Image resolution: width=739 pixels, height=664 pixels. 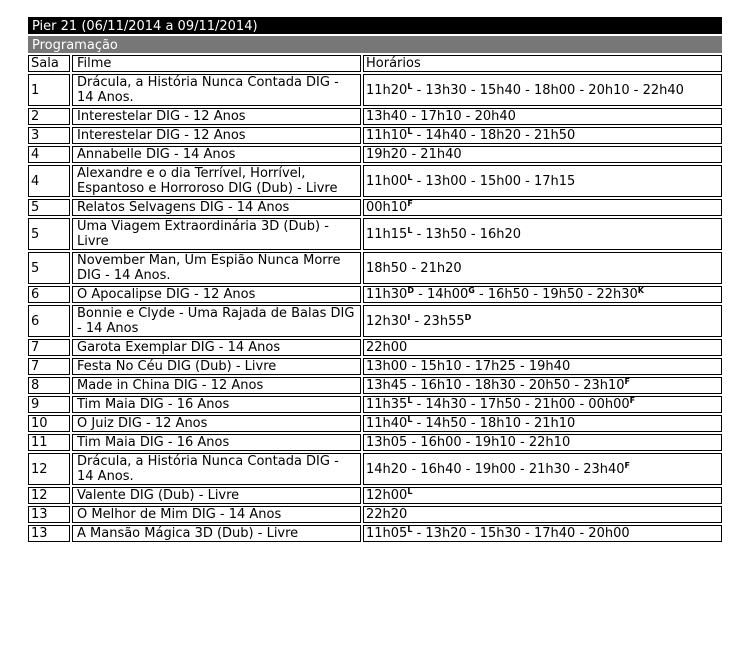 What do you see at coordinates (609, 90) in the screenshot?
I see `showtime: 20h10` at bounding box center [609, 90].